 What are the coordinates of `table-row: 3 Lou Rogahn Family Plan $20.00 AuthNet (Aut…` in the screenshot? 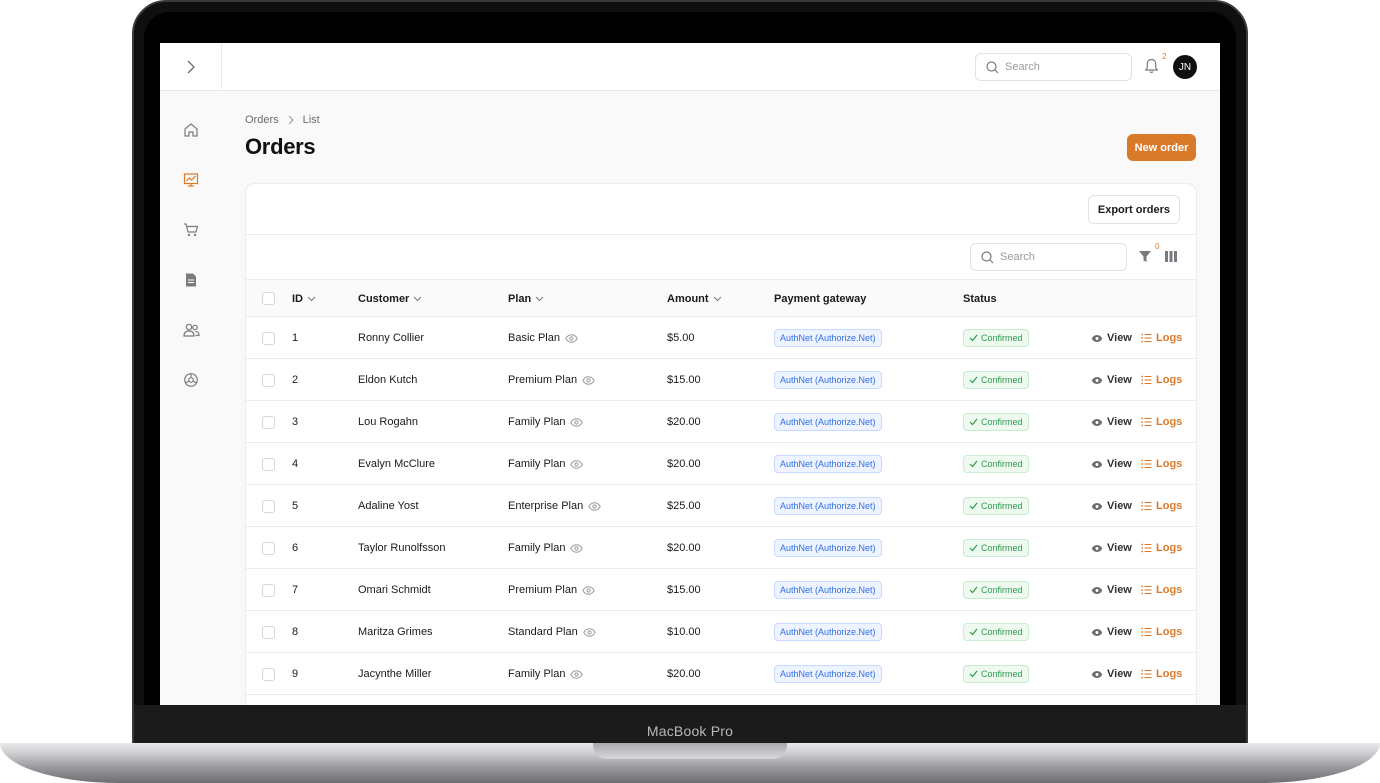 It's located at (721, 422).